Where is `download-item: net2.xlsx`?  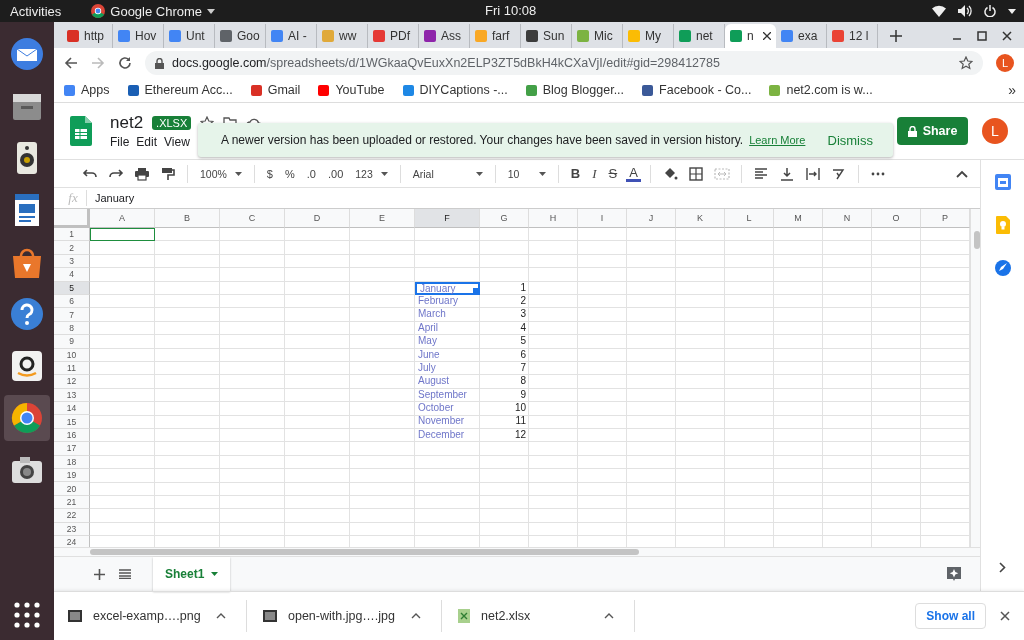
download-item: net2.xlsx is located at coordinates (546, 616).